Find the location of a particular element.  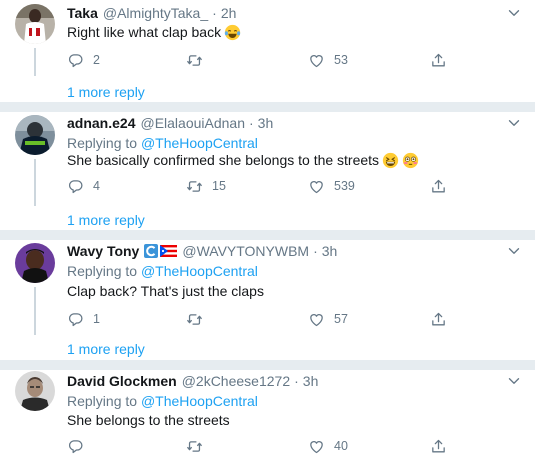

timestamp: 2h is located at coordinates (229, 13).